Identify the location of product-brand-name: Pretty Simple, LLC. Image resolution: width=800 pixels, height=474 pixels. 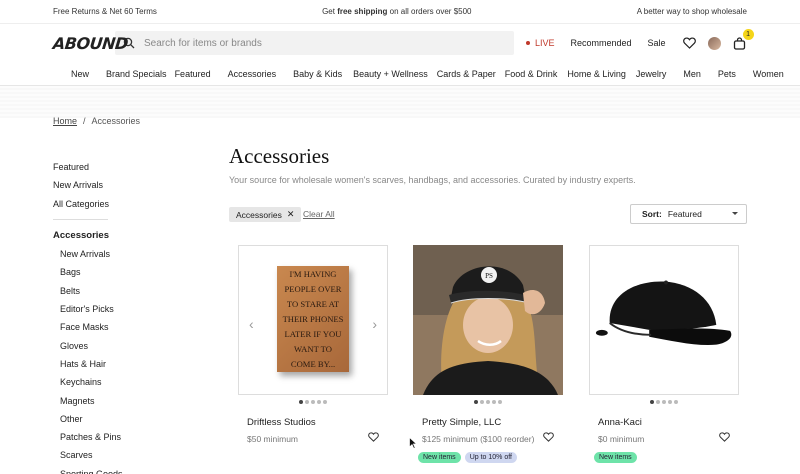
(492, 422).